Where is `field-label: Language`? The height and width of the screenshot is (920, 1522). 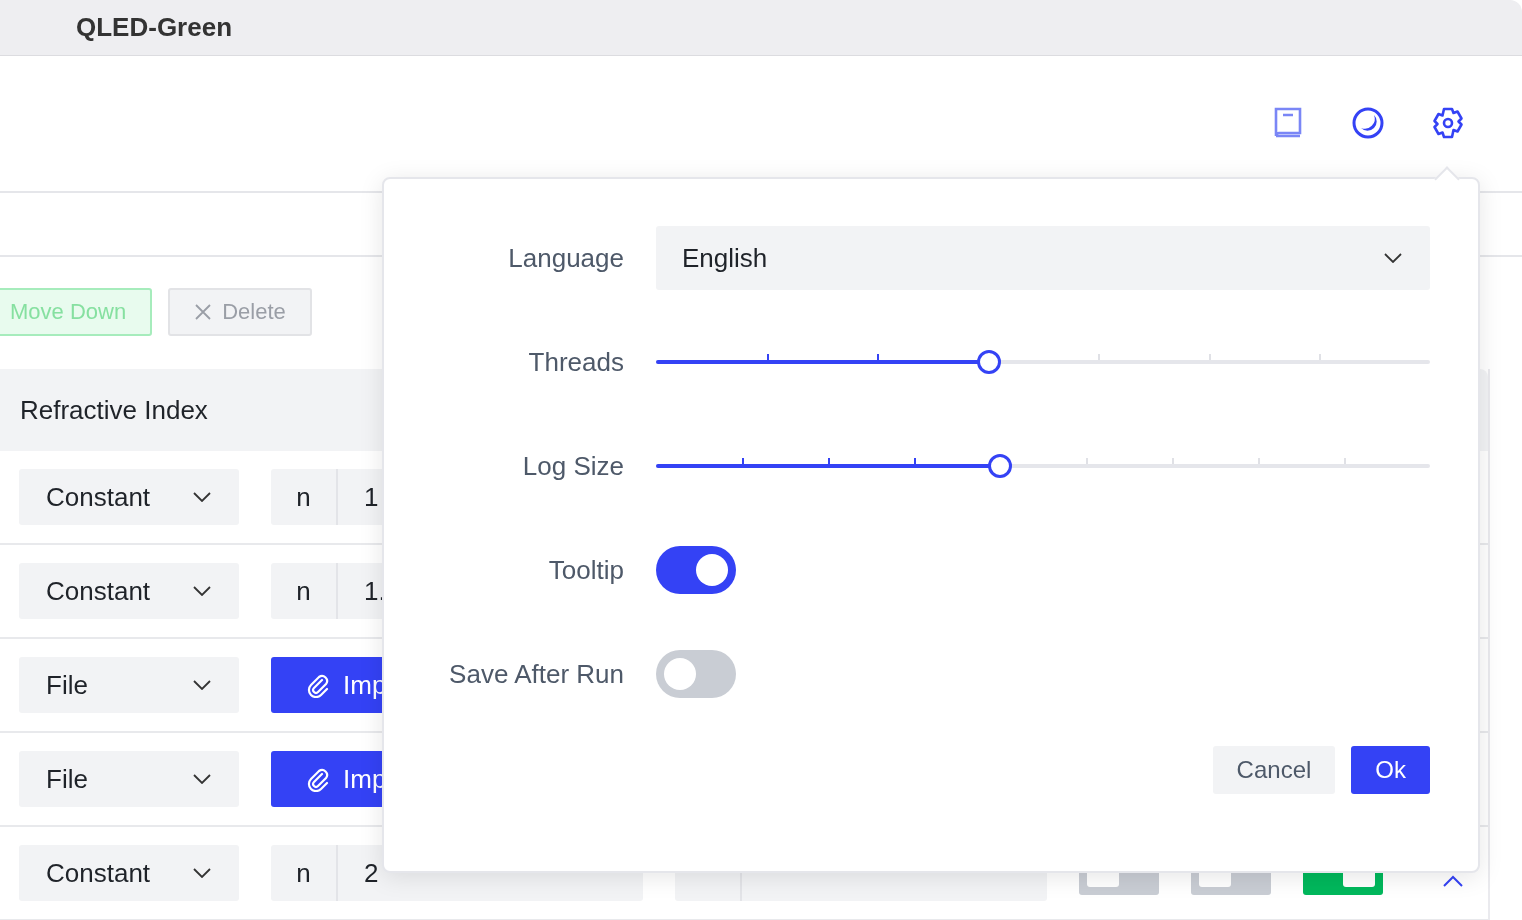
field-label: Language is located at coordinates (566, 258).